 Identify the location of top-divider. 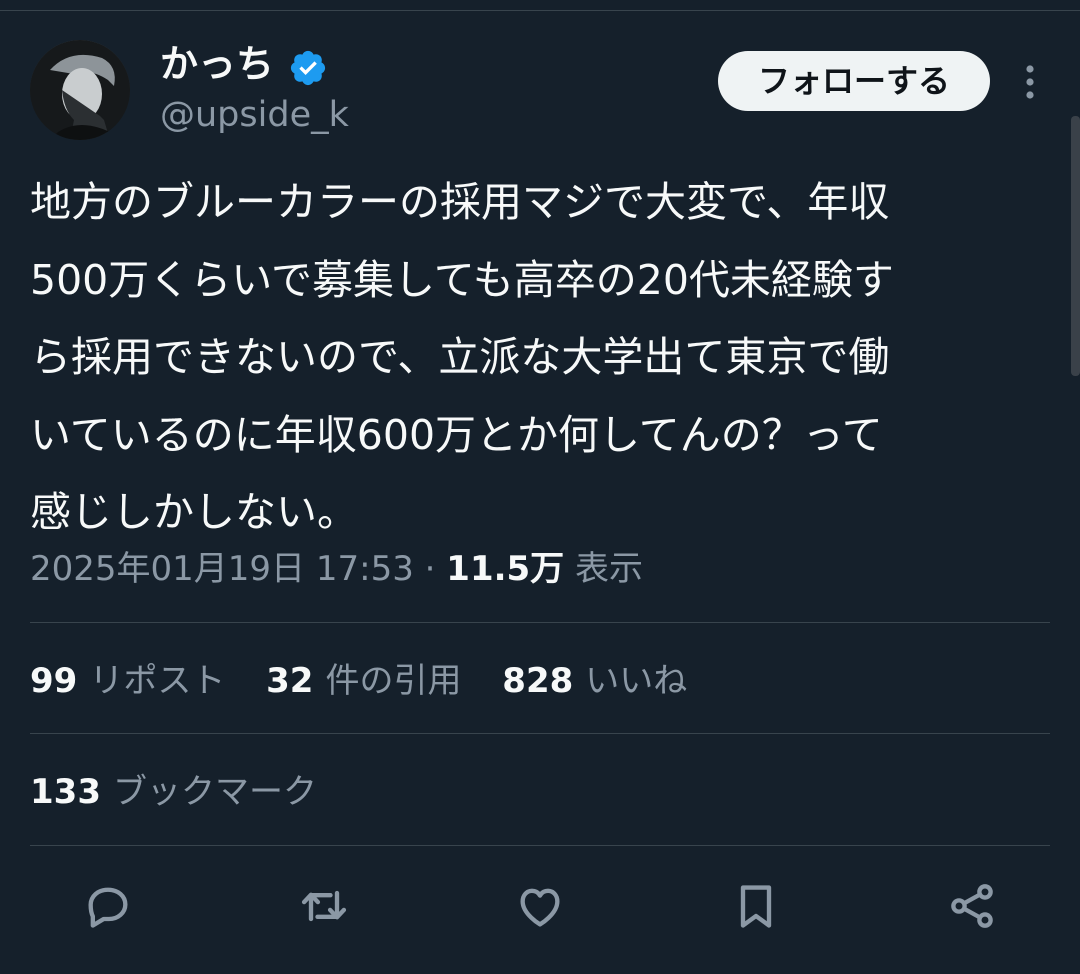
(540, 10).